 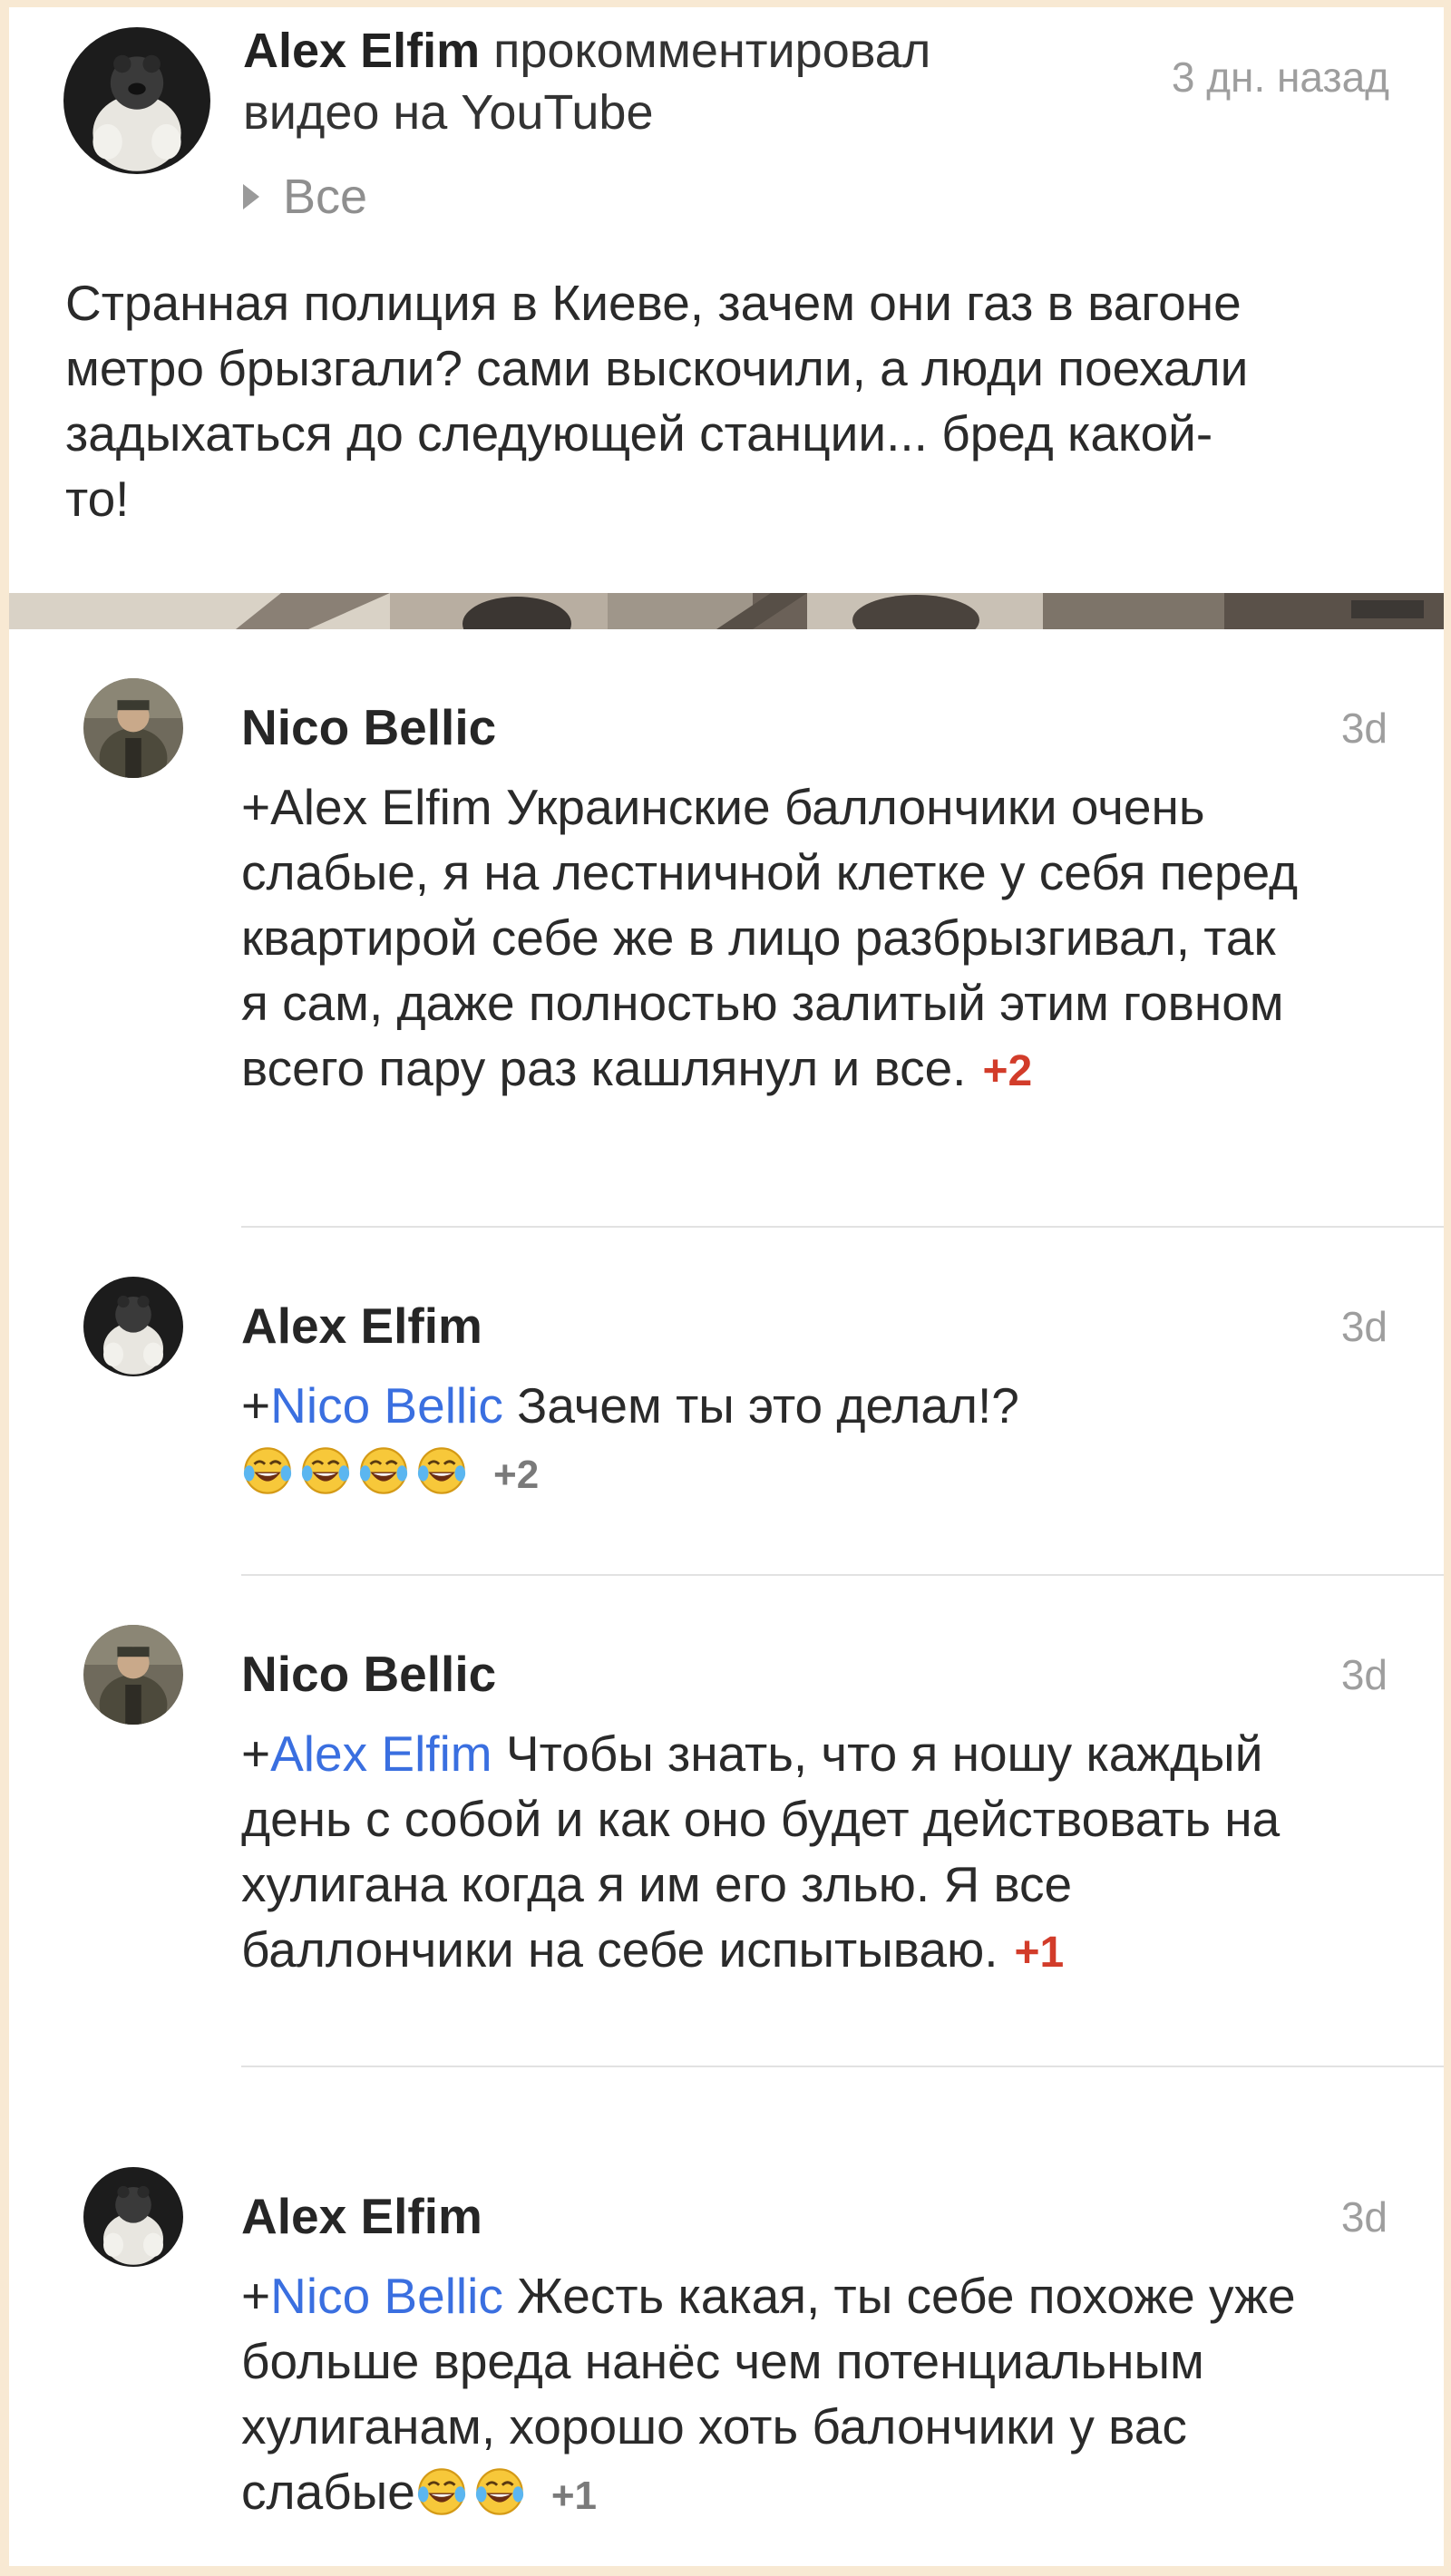 I want to click on post-action-line1: прокомментировал, so click(x=706, y=51).